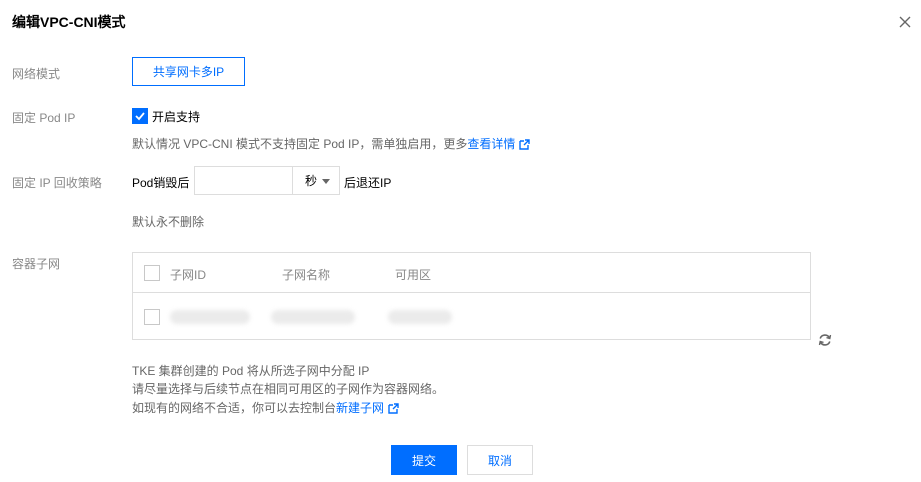 Image resolution: width=921 pixels, height=482 pixels. What do you see at coordinates (188, 71) in the screenshot?
I see `network-mode-button: 共享网卡多IP` at bounding box center [188, 71].